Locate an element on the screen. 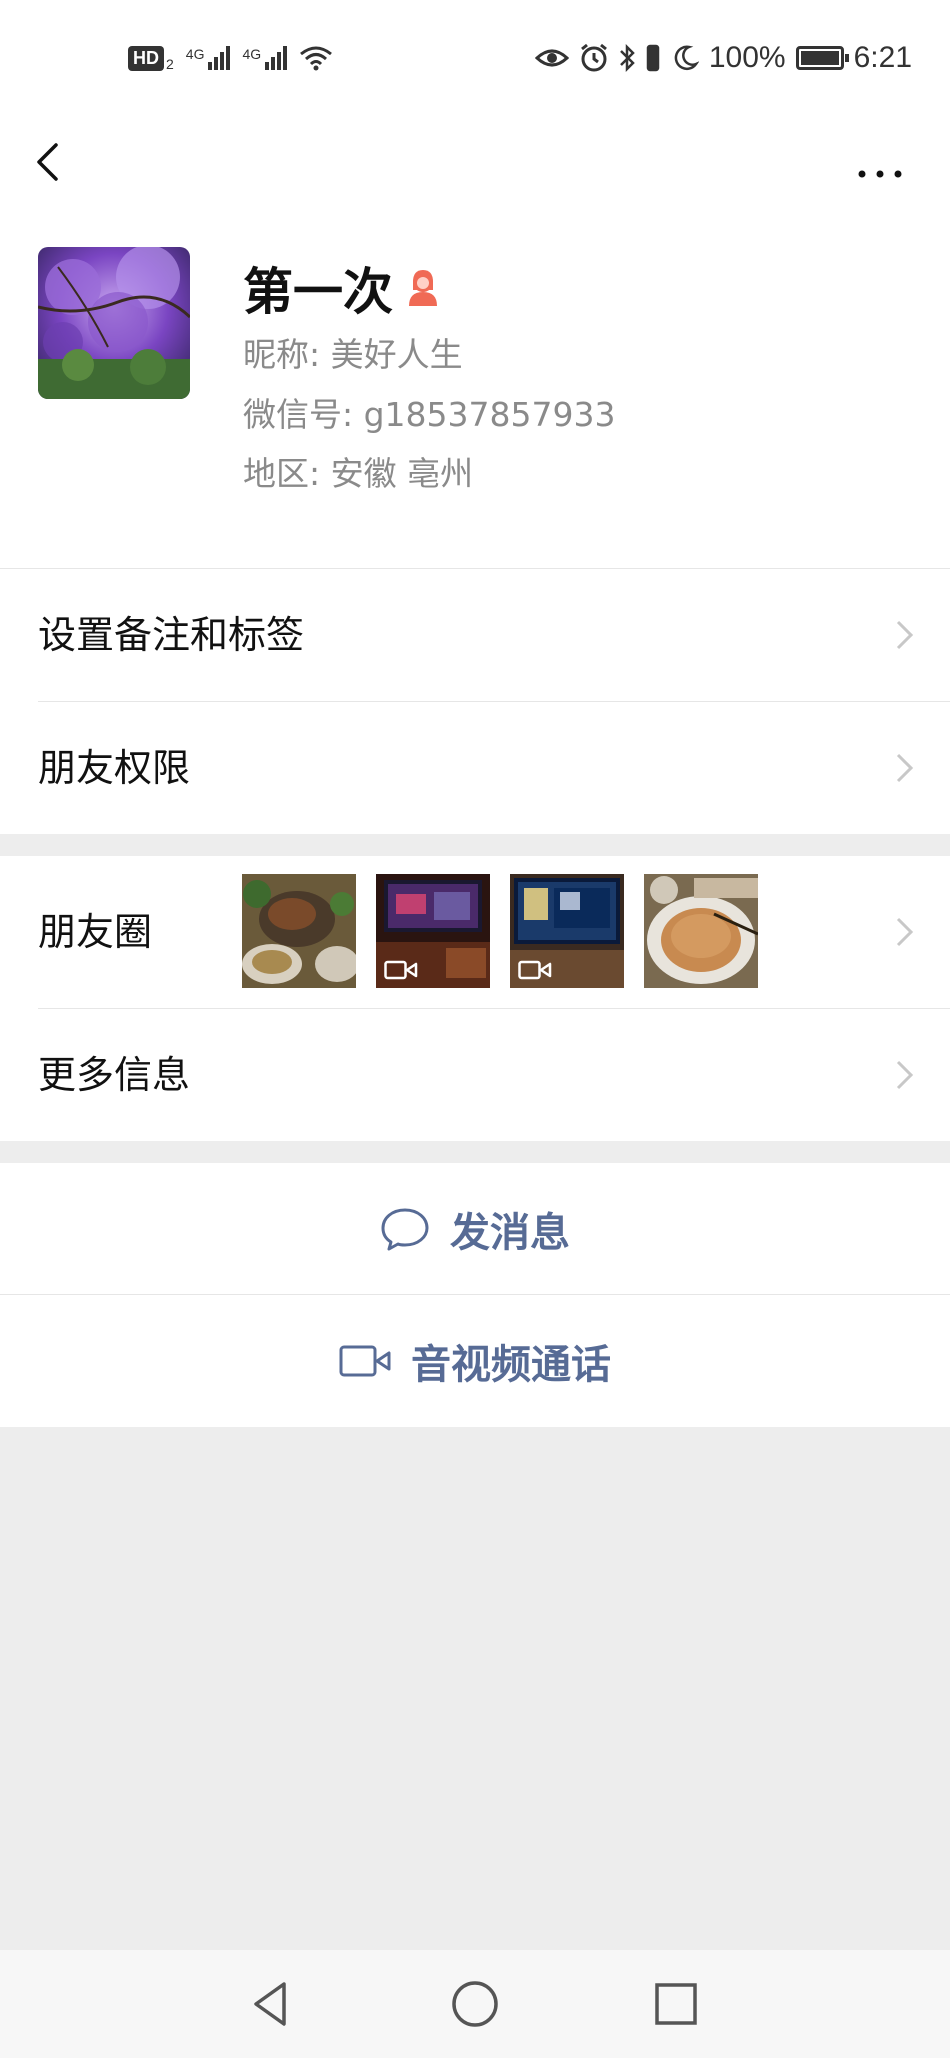  status-bar: HD 2 4G 4G 100% 6:21 is located at coordinates (475, 56).